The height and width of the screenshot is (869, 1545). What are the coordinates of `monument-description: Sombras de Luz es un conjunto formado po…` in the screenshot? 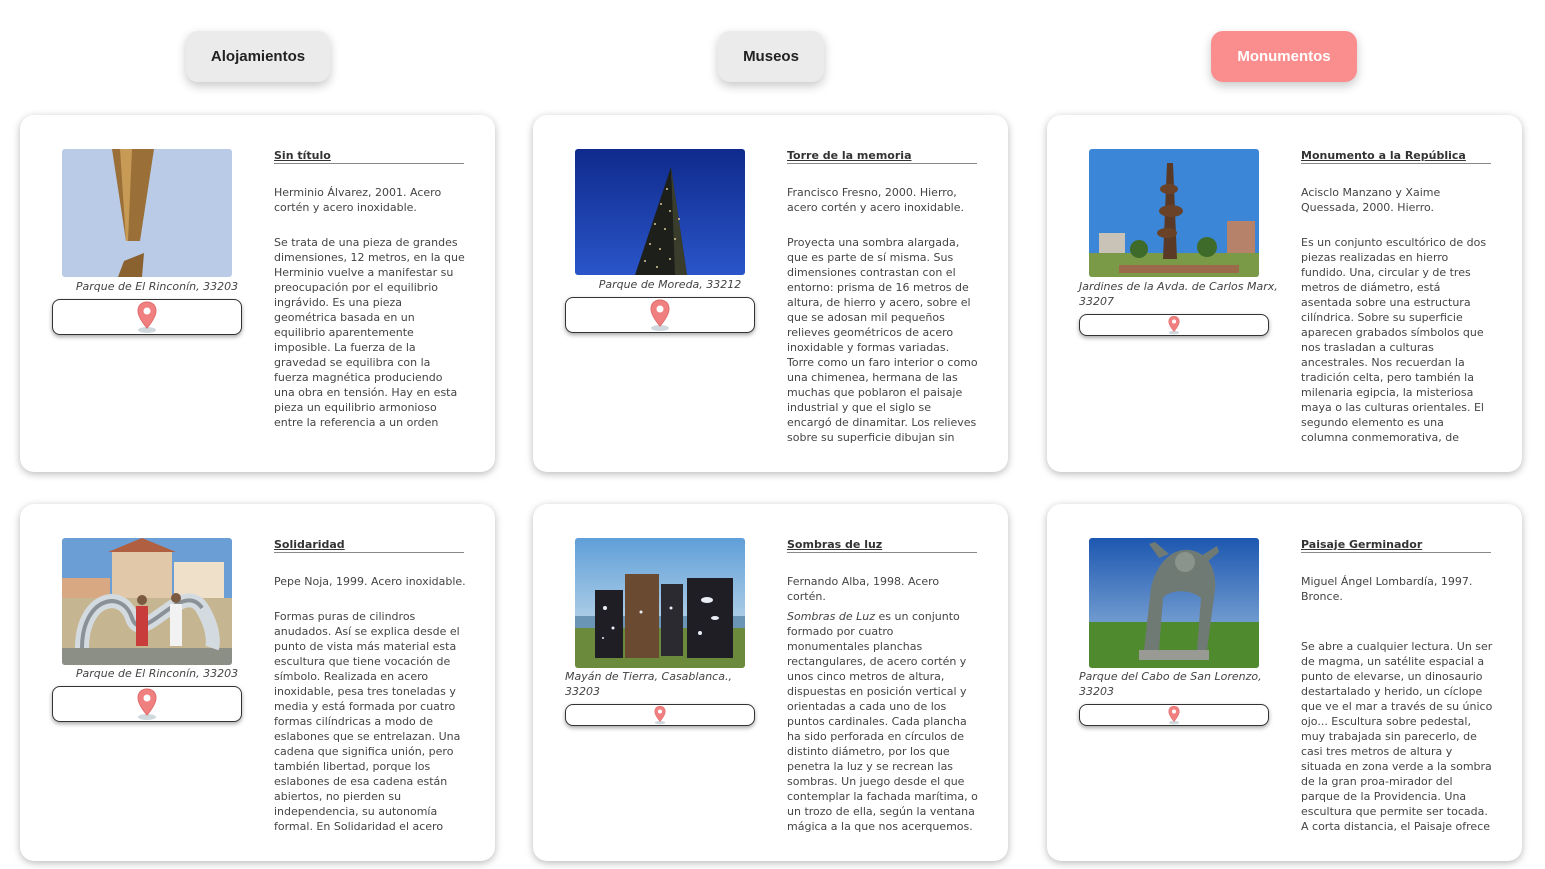 It's located at (883, 721).